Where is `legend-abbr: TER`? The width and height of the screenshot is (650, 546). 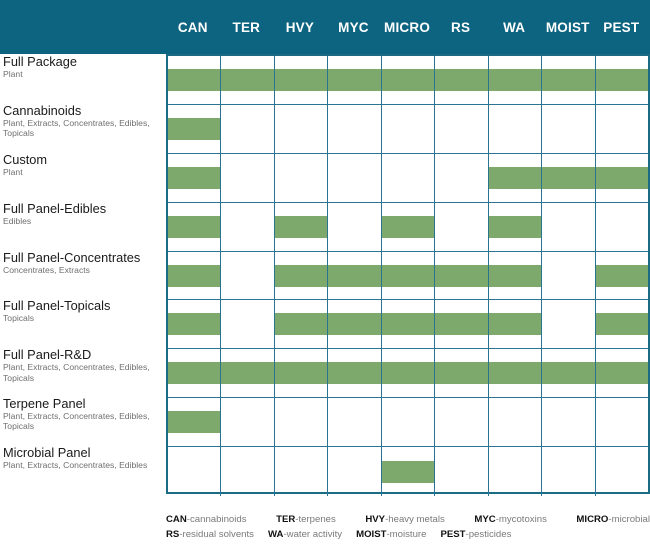 legend-abbr: TER is located at coordinates (286, 519).